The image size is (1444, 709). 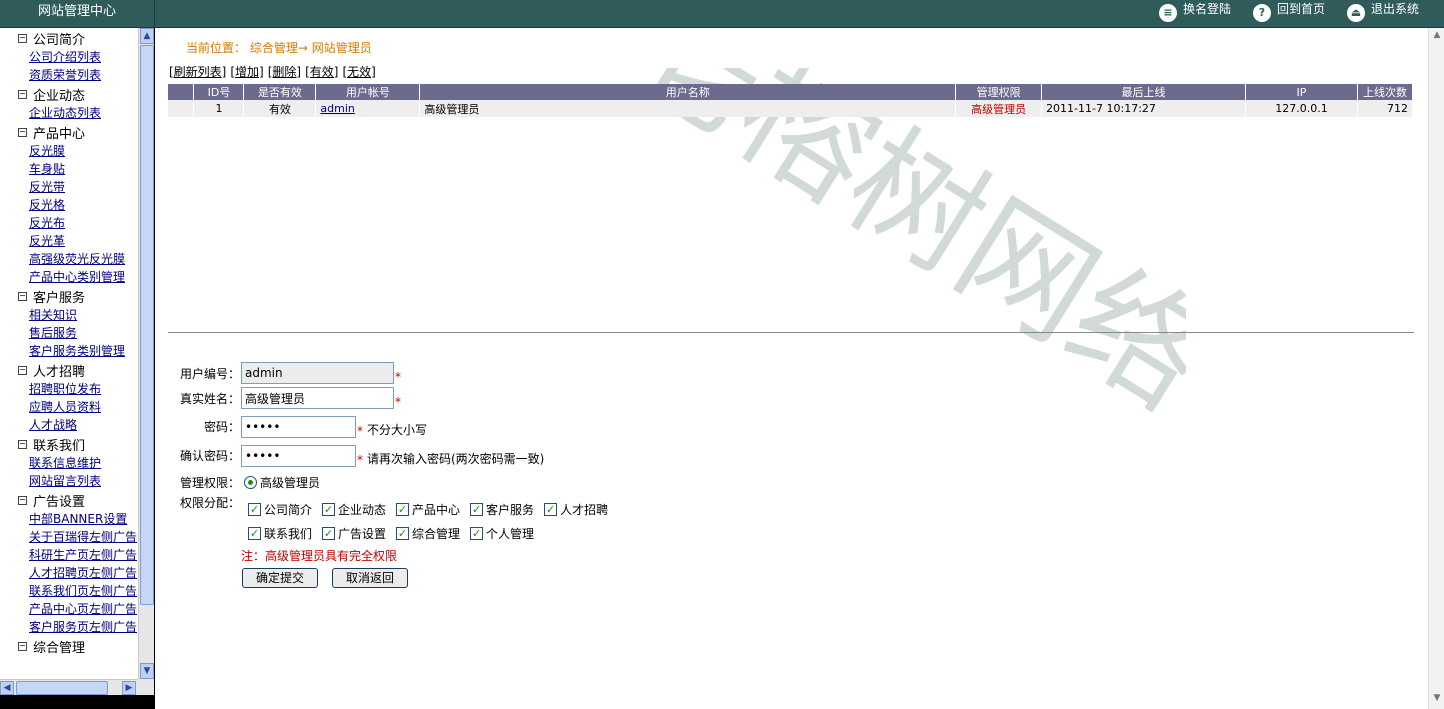 I want to click on real-name-field, so click(x=317, y=398).